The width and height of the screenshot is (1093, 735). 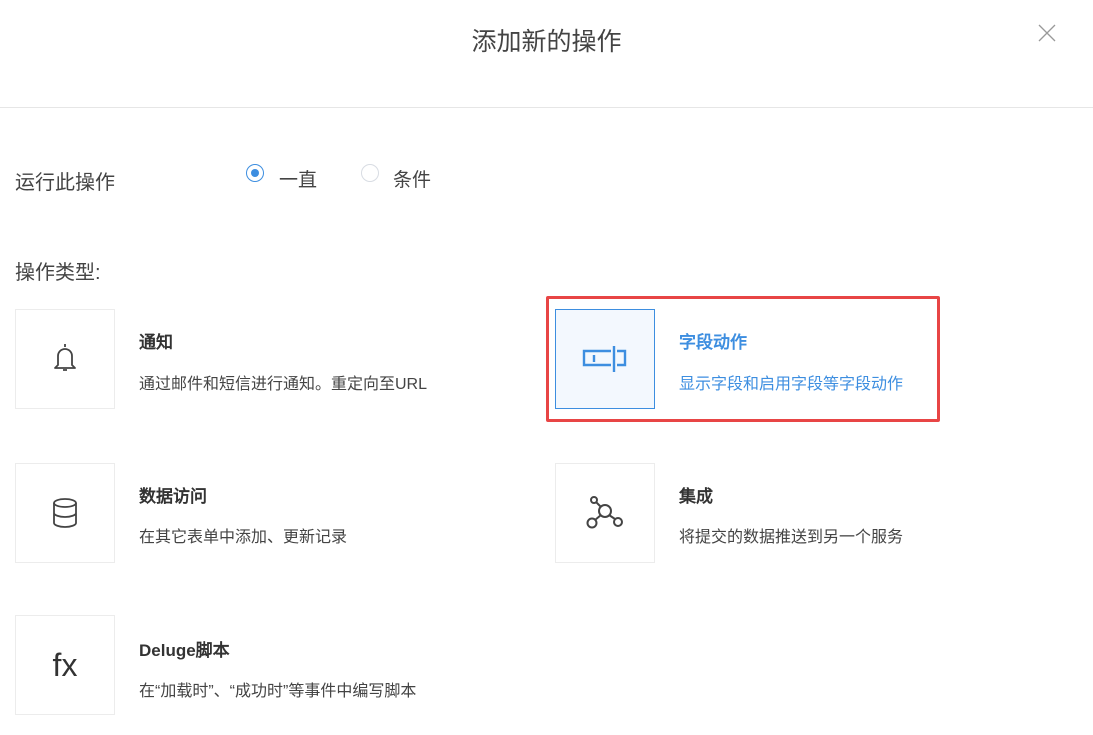 What do you see at coordinates (255, 173) in the screenshot?
I see `radio-always` at bounding box center [255, 173].